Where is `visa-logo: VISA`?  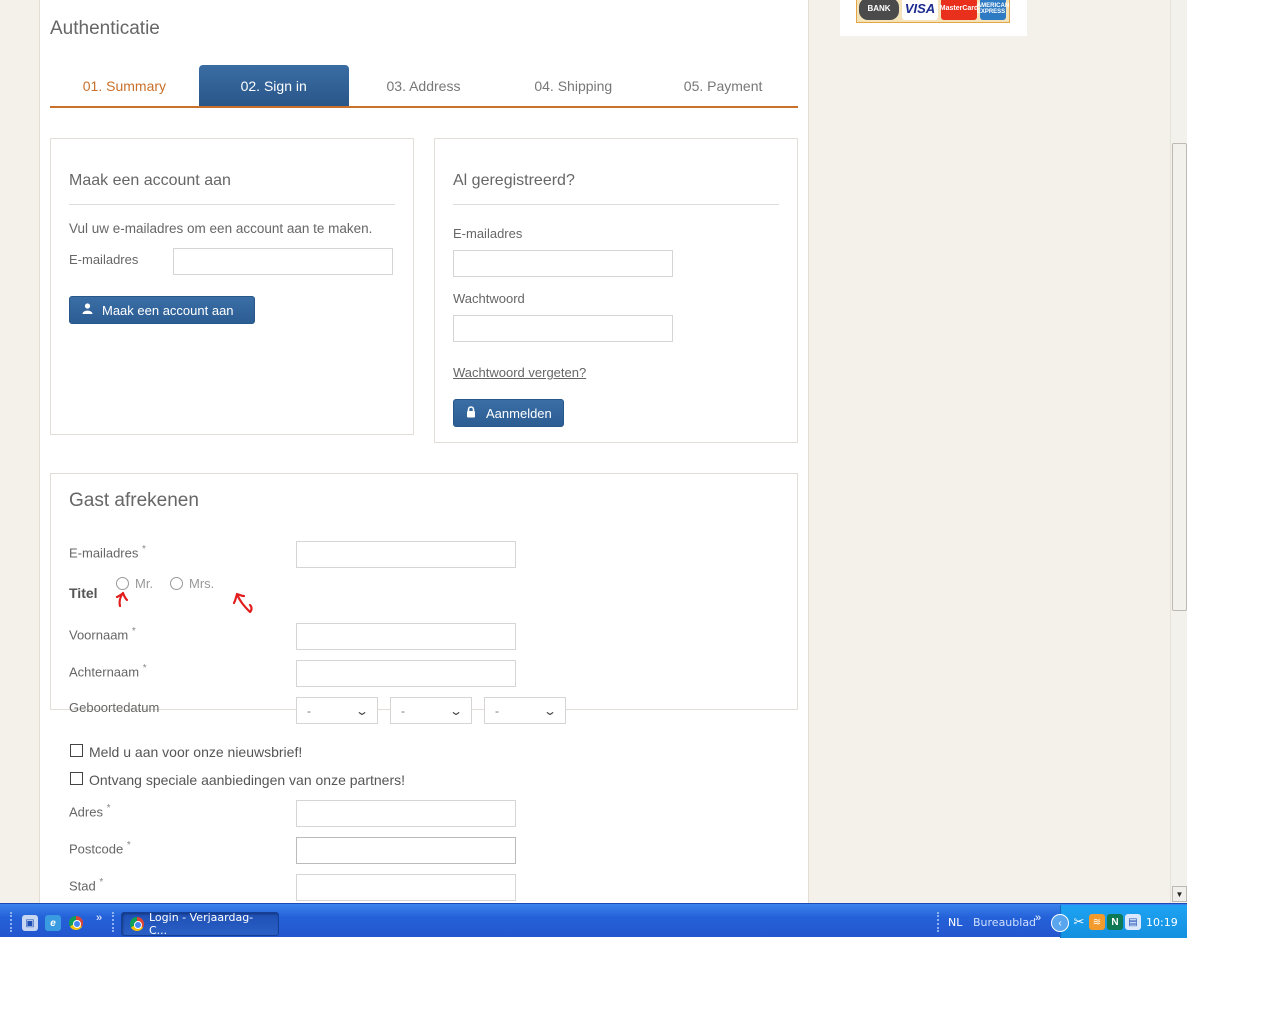
visa-logo: VISA is located at coordinates (920, 10).